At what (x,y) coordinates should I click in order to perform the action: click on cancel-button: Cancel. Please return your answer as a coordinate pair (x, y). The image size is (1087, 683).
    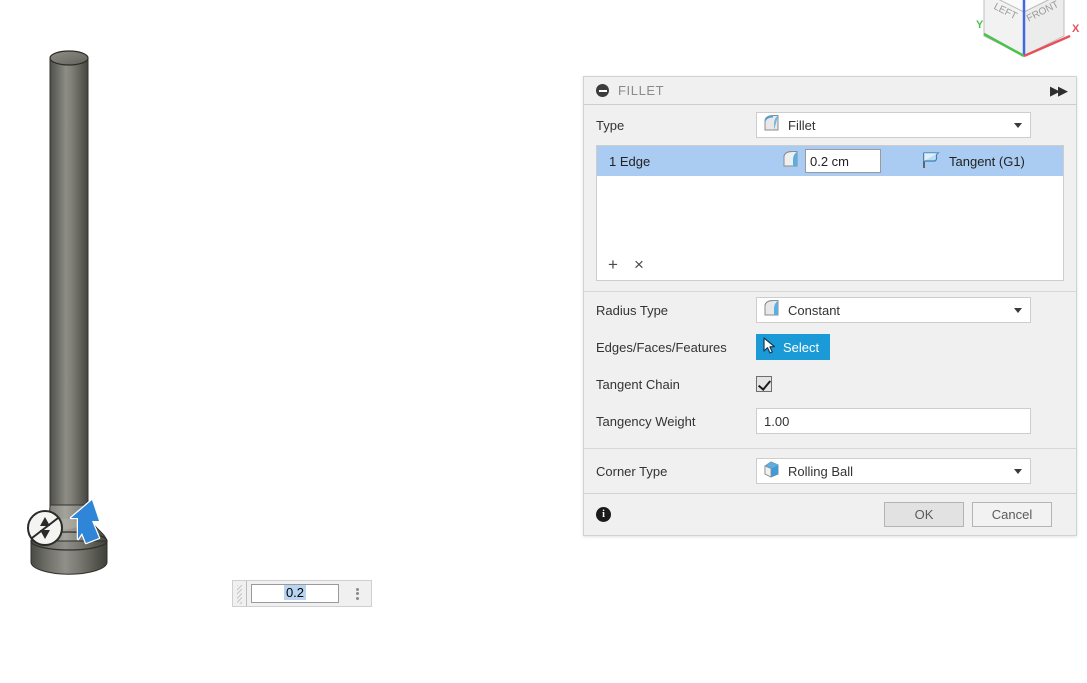
    Looking at the image, I should click on (1012, 514).